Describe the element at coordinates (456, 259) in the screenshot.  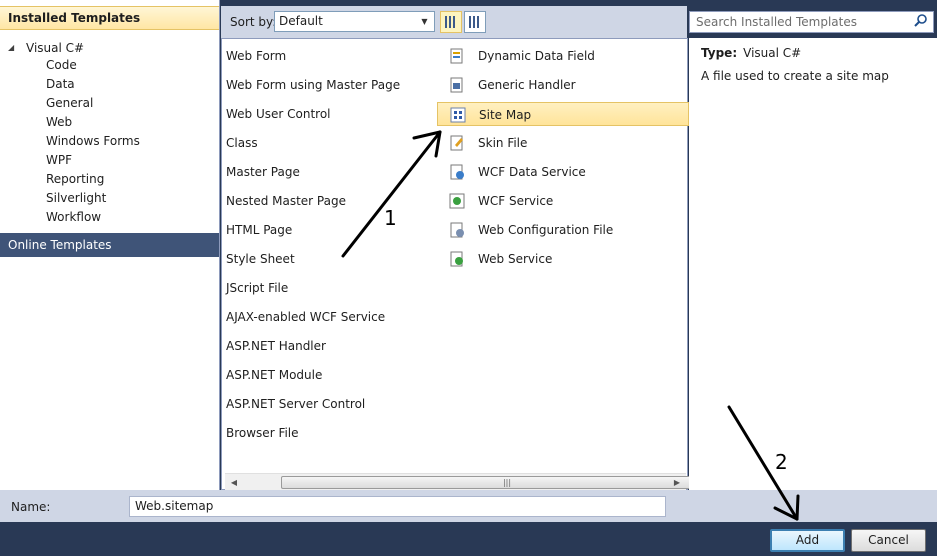
I see `web-service-icon` at that location.